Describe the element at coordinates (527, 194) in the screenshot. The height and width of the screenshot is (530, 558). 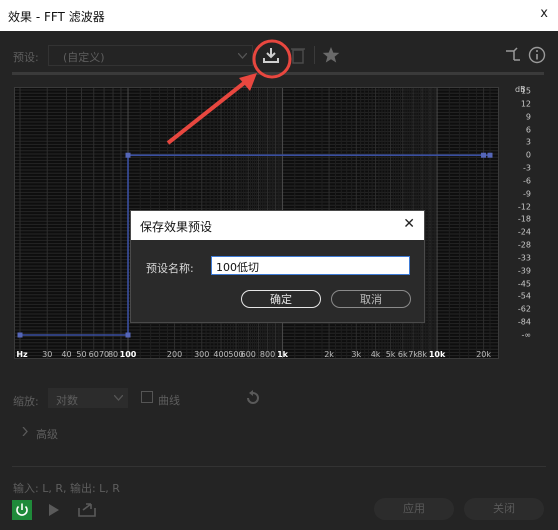
I see `db-tick-label: -9` at that location.